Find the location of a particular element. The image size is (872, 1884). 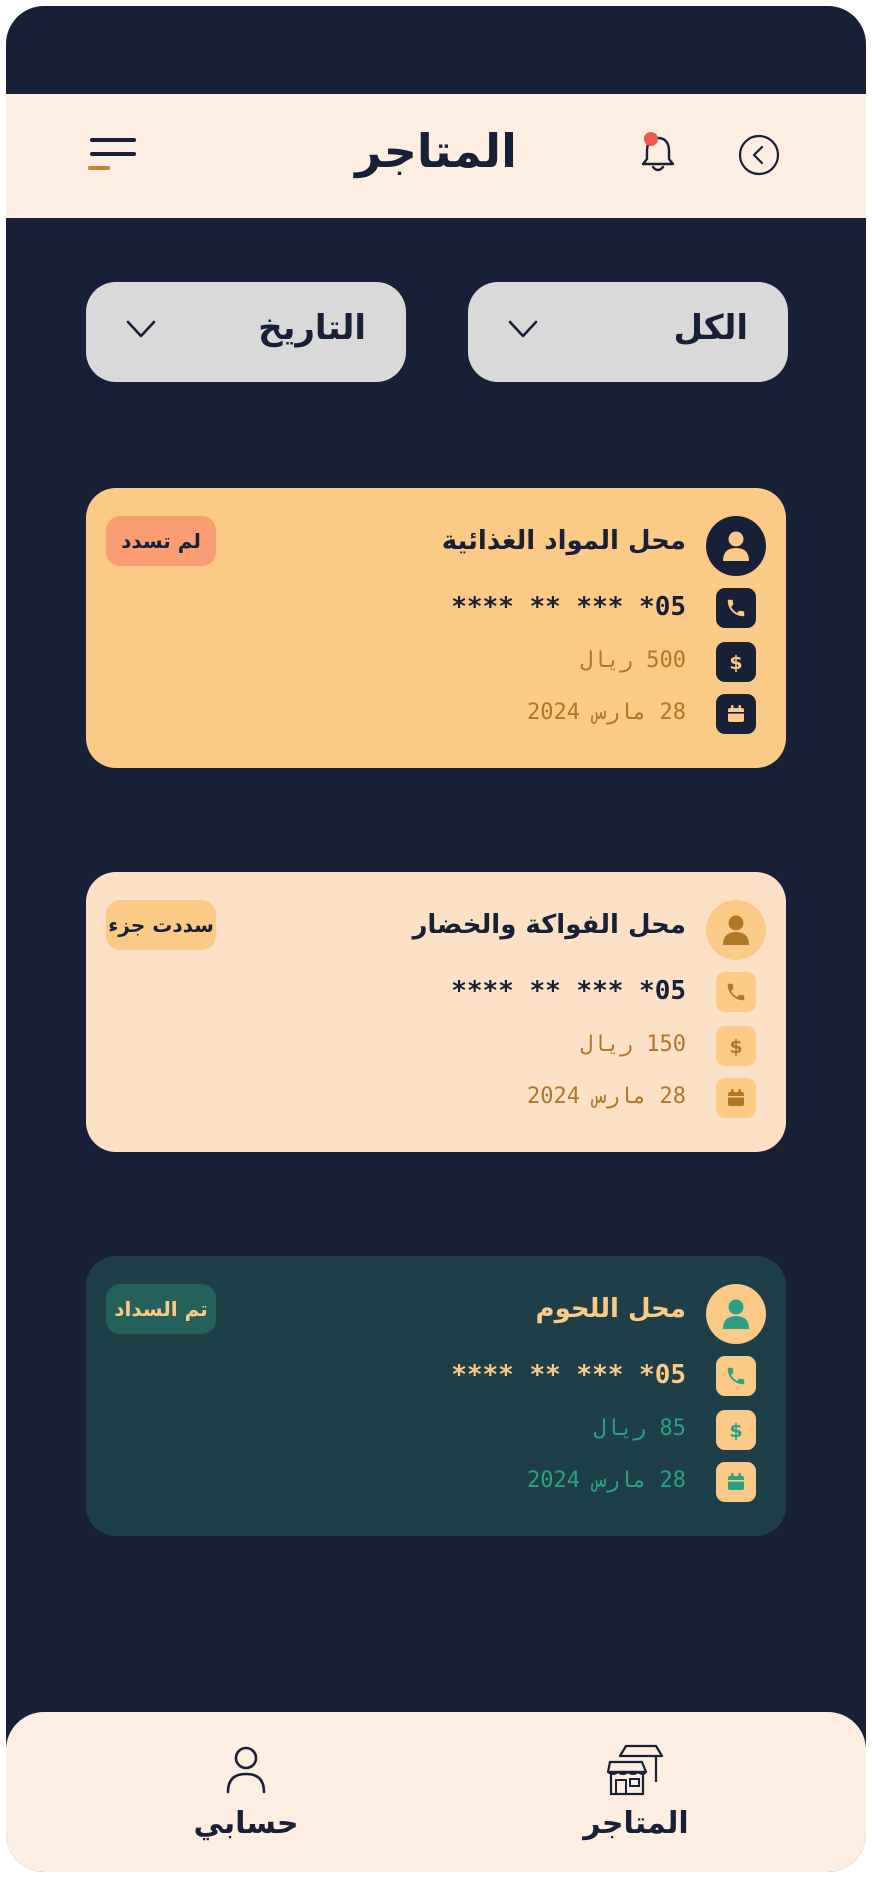

top-bar: المتاجر is located at coordinates (436, 156).